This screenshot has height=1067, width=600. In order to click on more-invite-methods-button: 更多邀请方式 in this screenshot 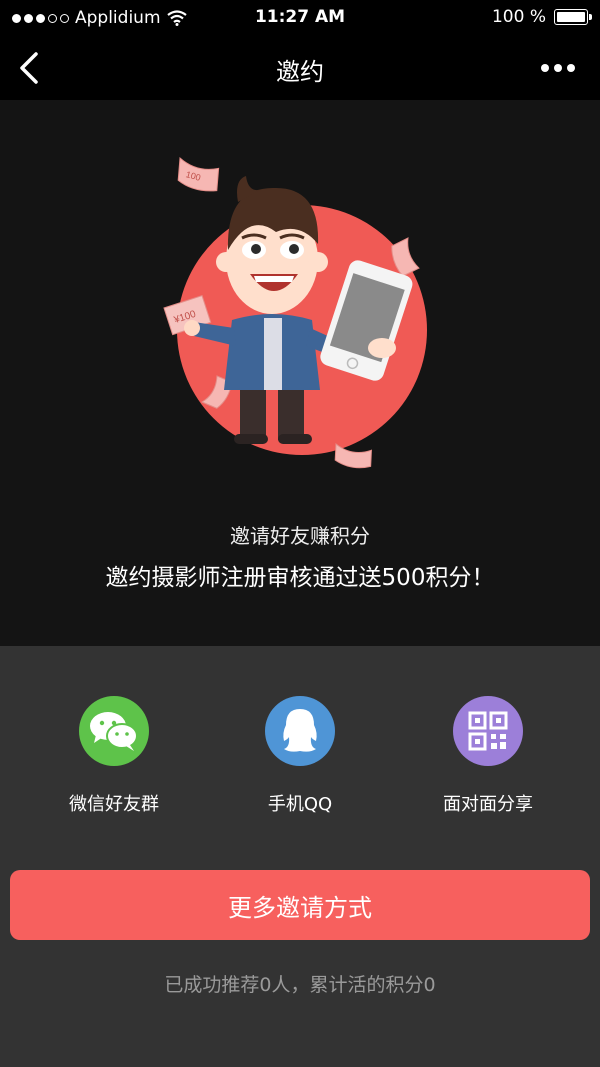, I will do `click(300, 905)`.